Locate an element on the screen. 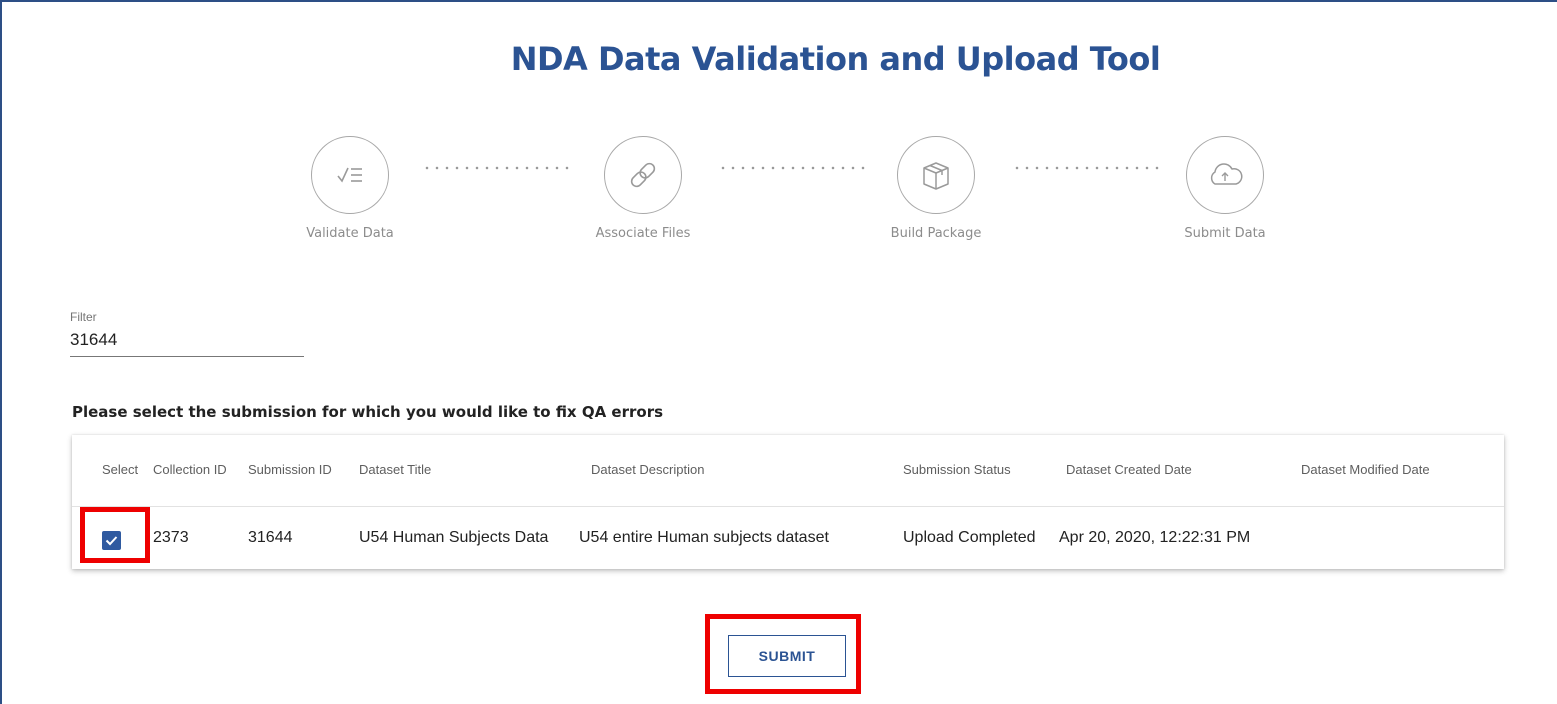 This screenshot has height=704, width=1557. dataset-title: U54 Human Subjects Data is located at coordinates (454, 537).